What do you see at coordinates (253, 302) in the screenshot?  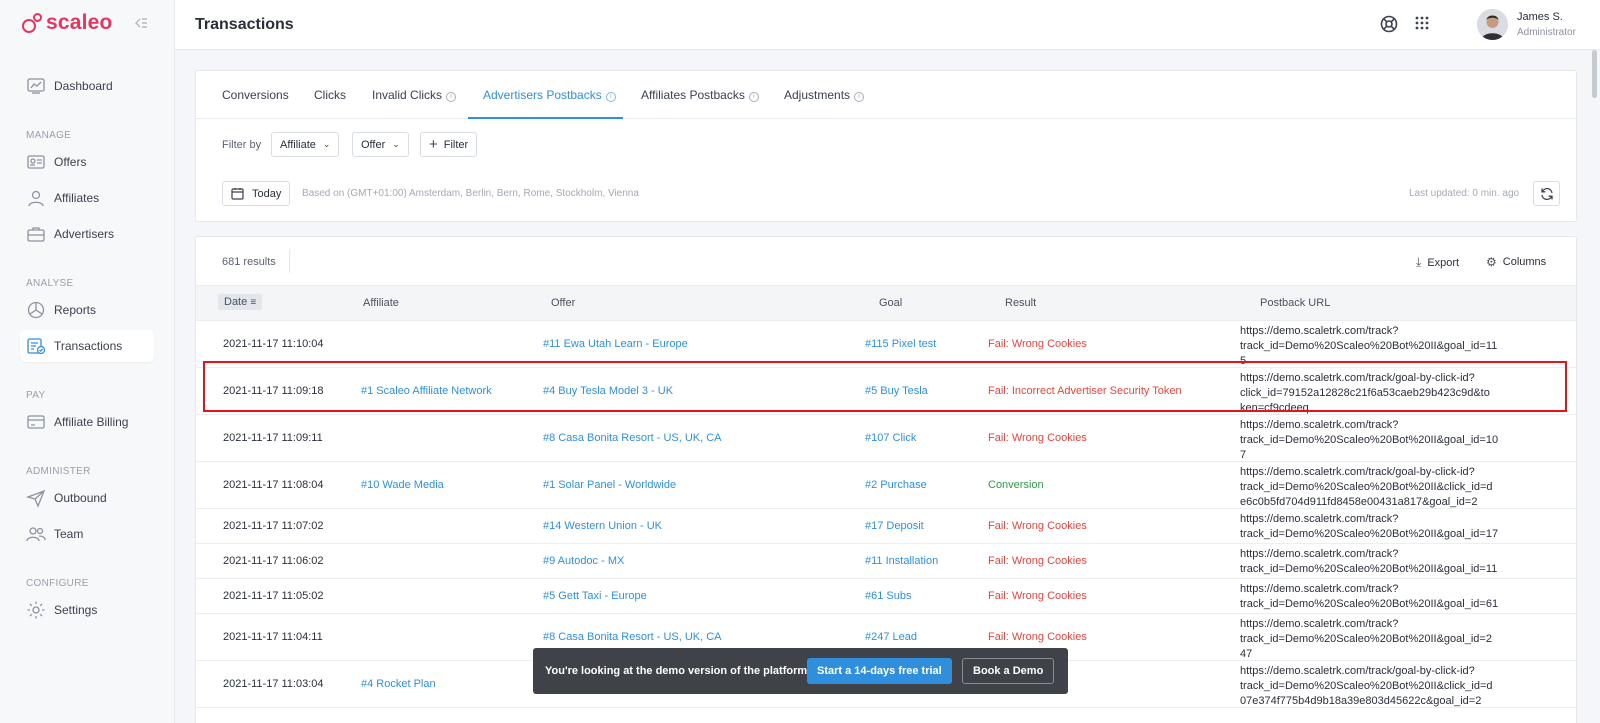 I see `sort-icon: ≡` at bounding box center [253, 302].